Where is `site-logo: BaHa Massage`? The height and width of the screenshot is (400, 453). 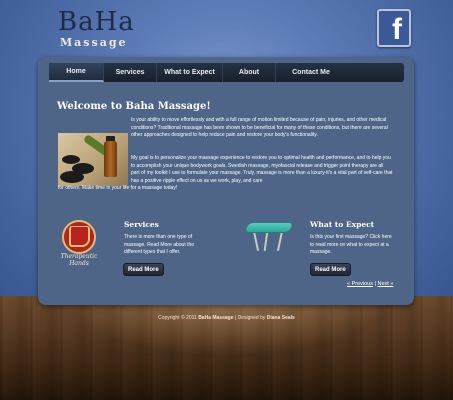
site-logo: BaHa Massage is located at coordinates (96, 28).